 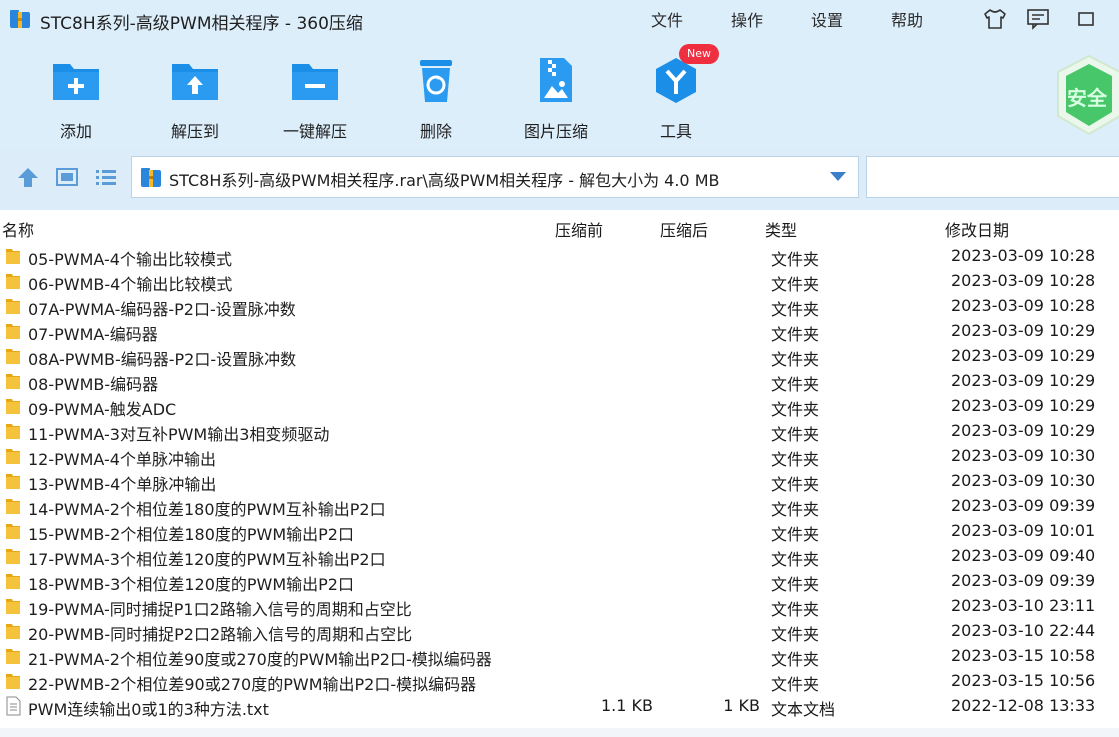 What do you see at coordinates (75, 131) in the screenshot?
I see `toolbar-add-label: 添加` at bounding box center [75, 131].